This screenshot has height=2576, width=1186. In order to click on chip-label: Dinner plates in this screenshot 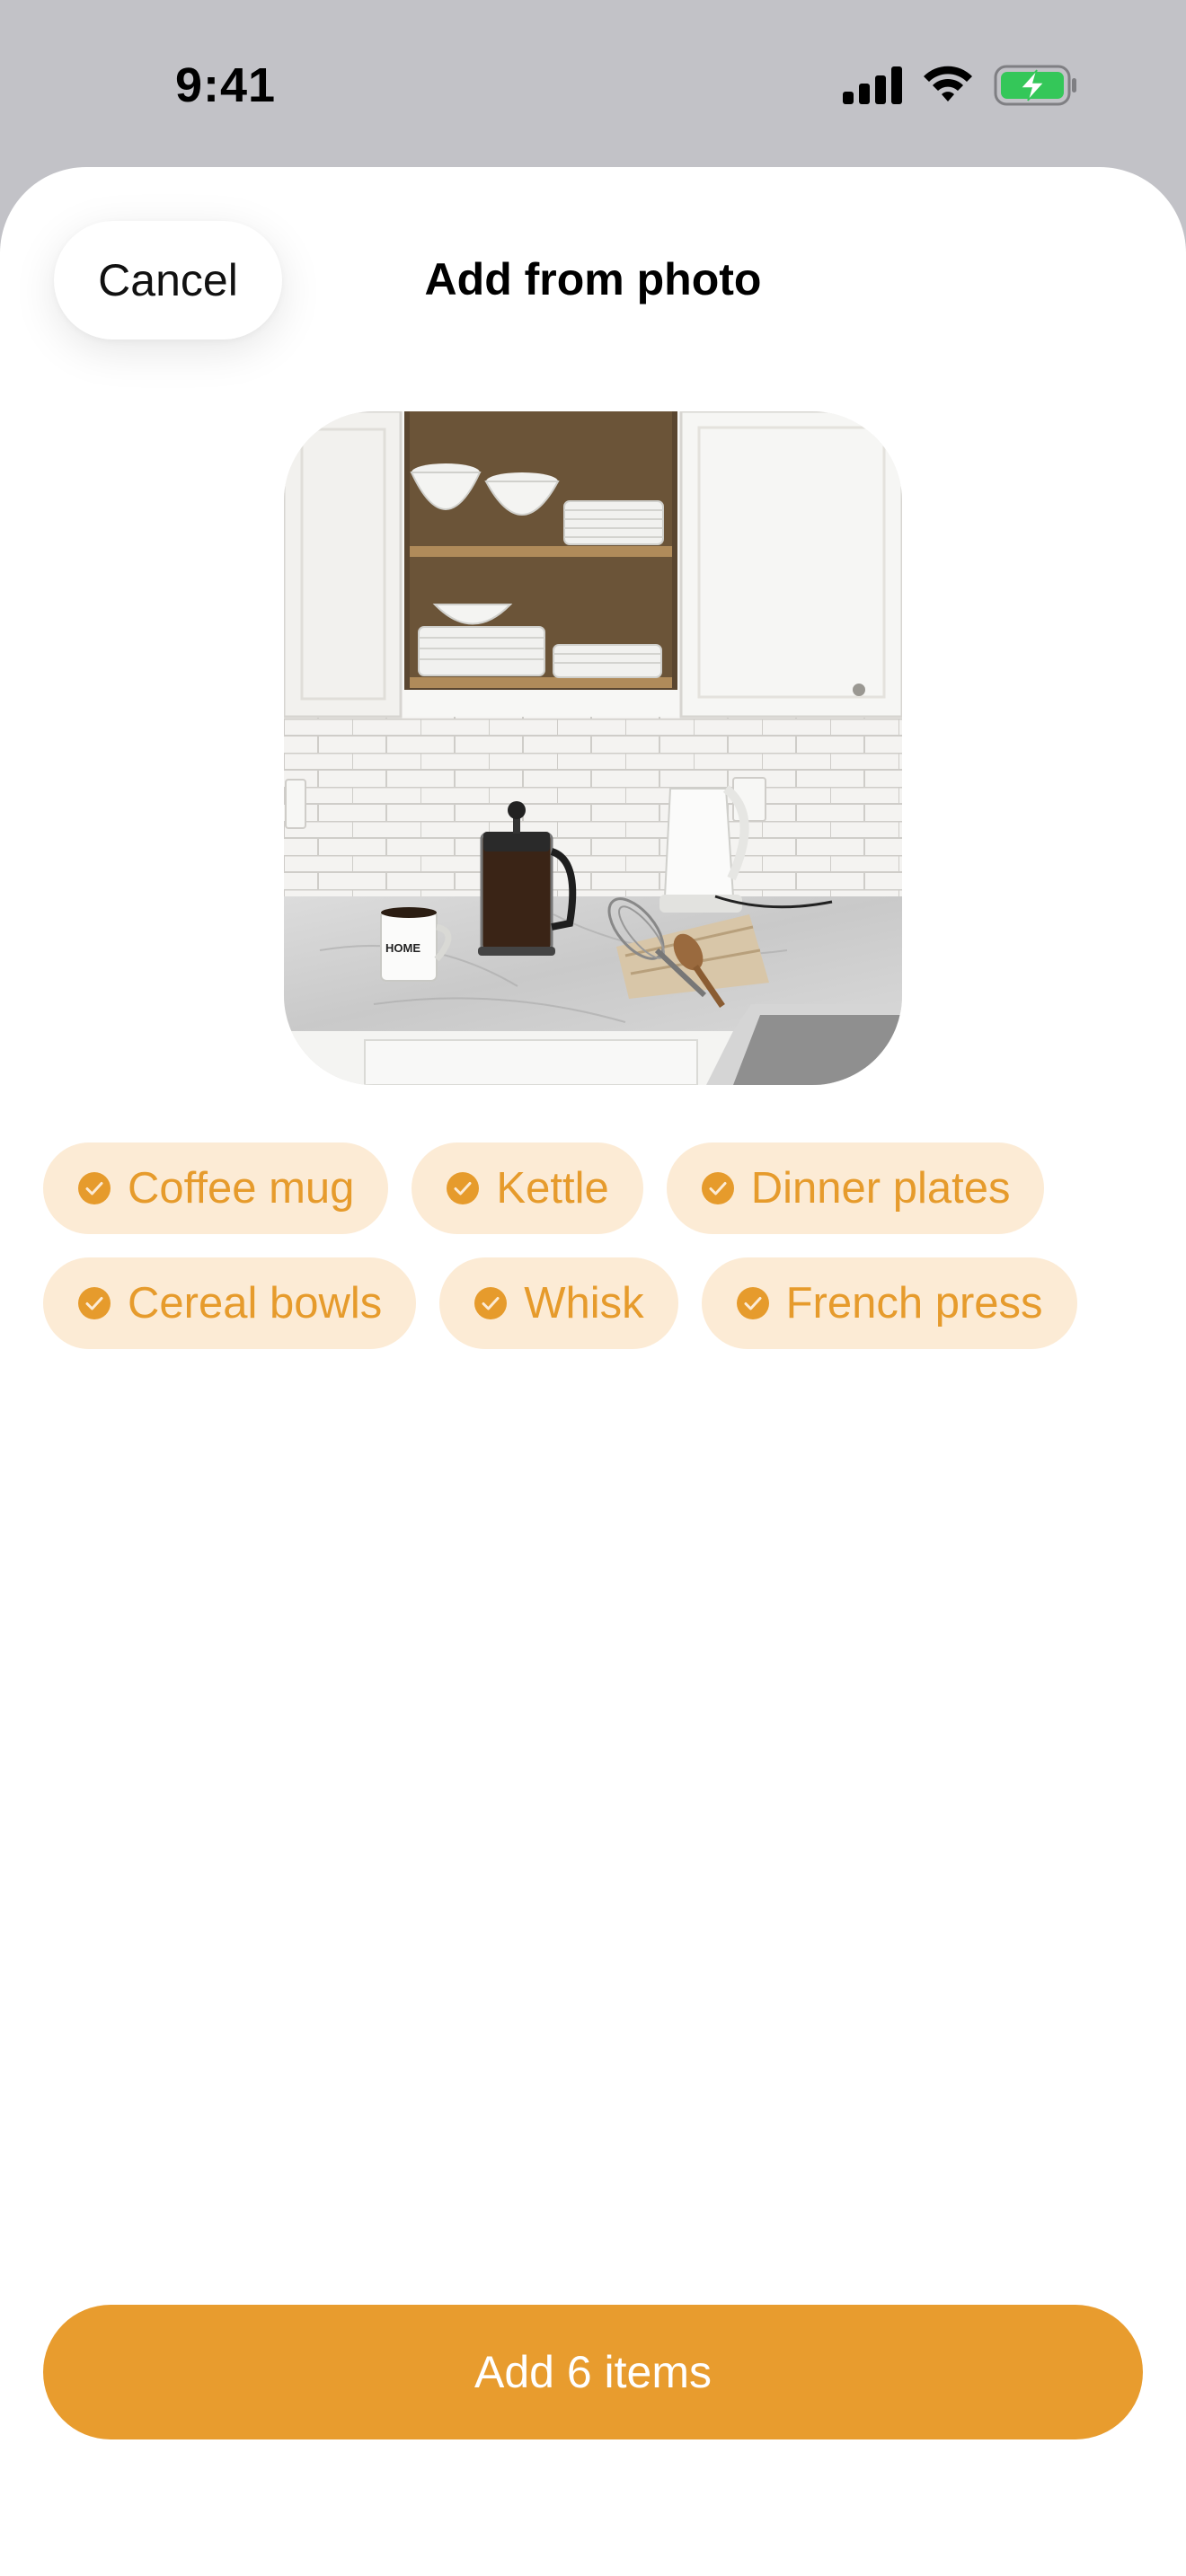, I will do `click(880, 1188)`.